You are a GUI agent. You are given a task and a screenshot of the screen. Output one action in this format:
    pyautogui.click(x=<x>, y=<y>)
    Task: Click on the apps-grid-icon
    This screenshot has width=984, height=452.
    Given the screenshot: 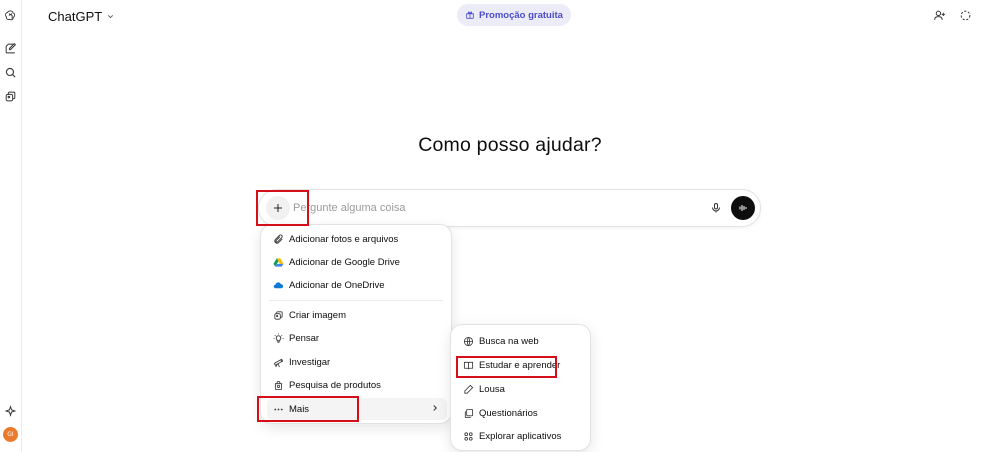 What is the action you would take?
    pyautogui.click(x=468, y=436)
    